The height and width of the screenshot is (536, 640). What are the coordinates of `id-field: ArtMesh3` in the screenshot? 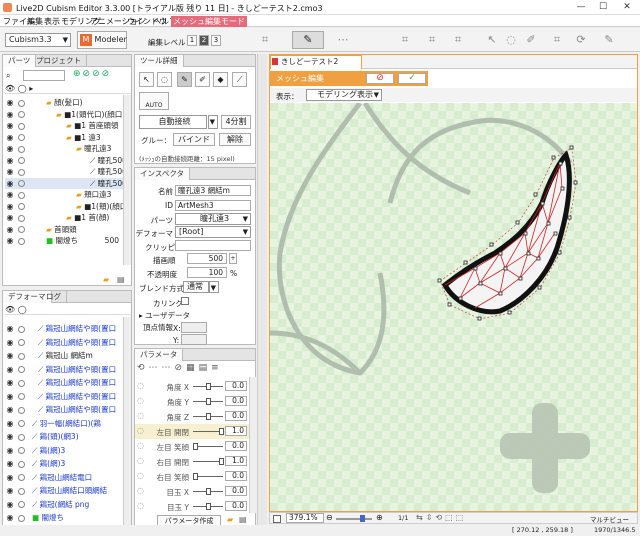 It's located at (213, 205).